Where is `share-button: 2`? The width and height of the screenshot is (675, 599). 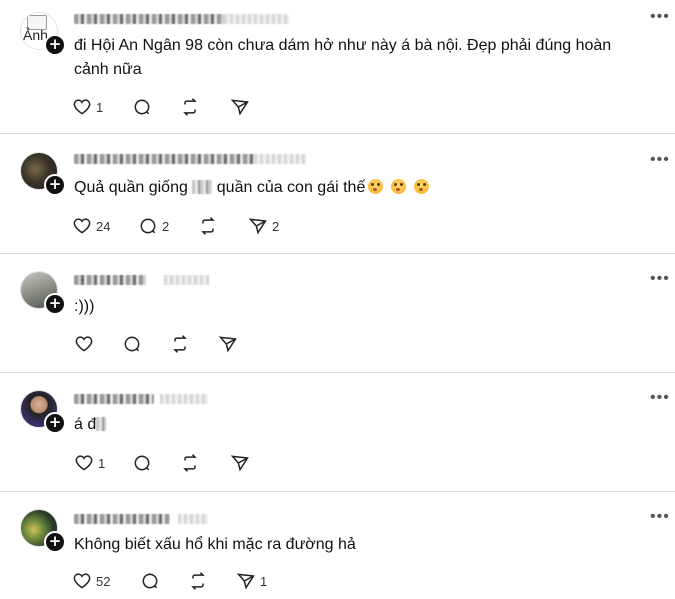
share-button: 2 is located at coordinates (263, 226).